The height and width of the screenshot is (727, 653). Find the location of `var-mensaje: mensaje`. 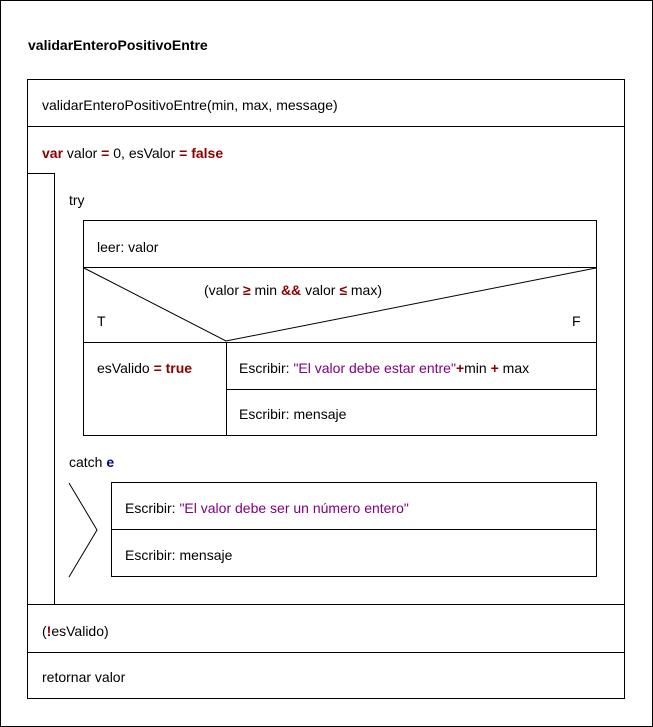

var-mensaje: mensaje is located at coordinates (206, 555).